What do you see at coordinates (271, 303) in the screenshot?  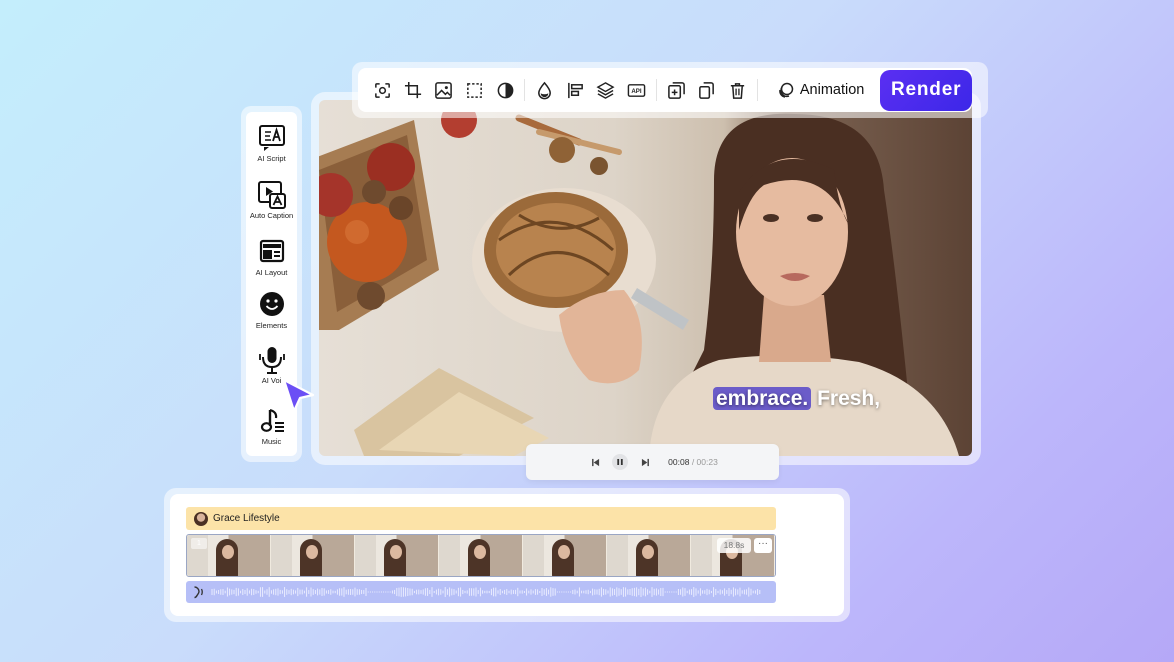 I see `smiley-icon` at bounding box center [271, 303].